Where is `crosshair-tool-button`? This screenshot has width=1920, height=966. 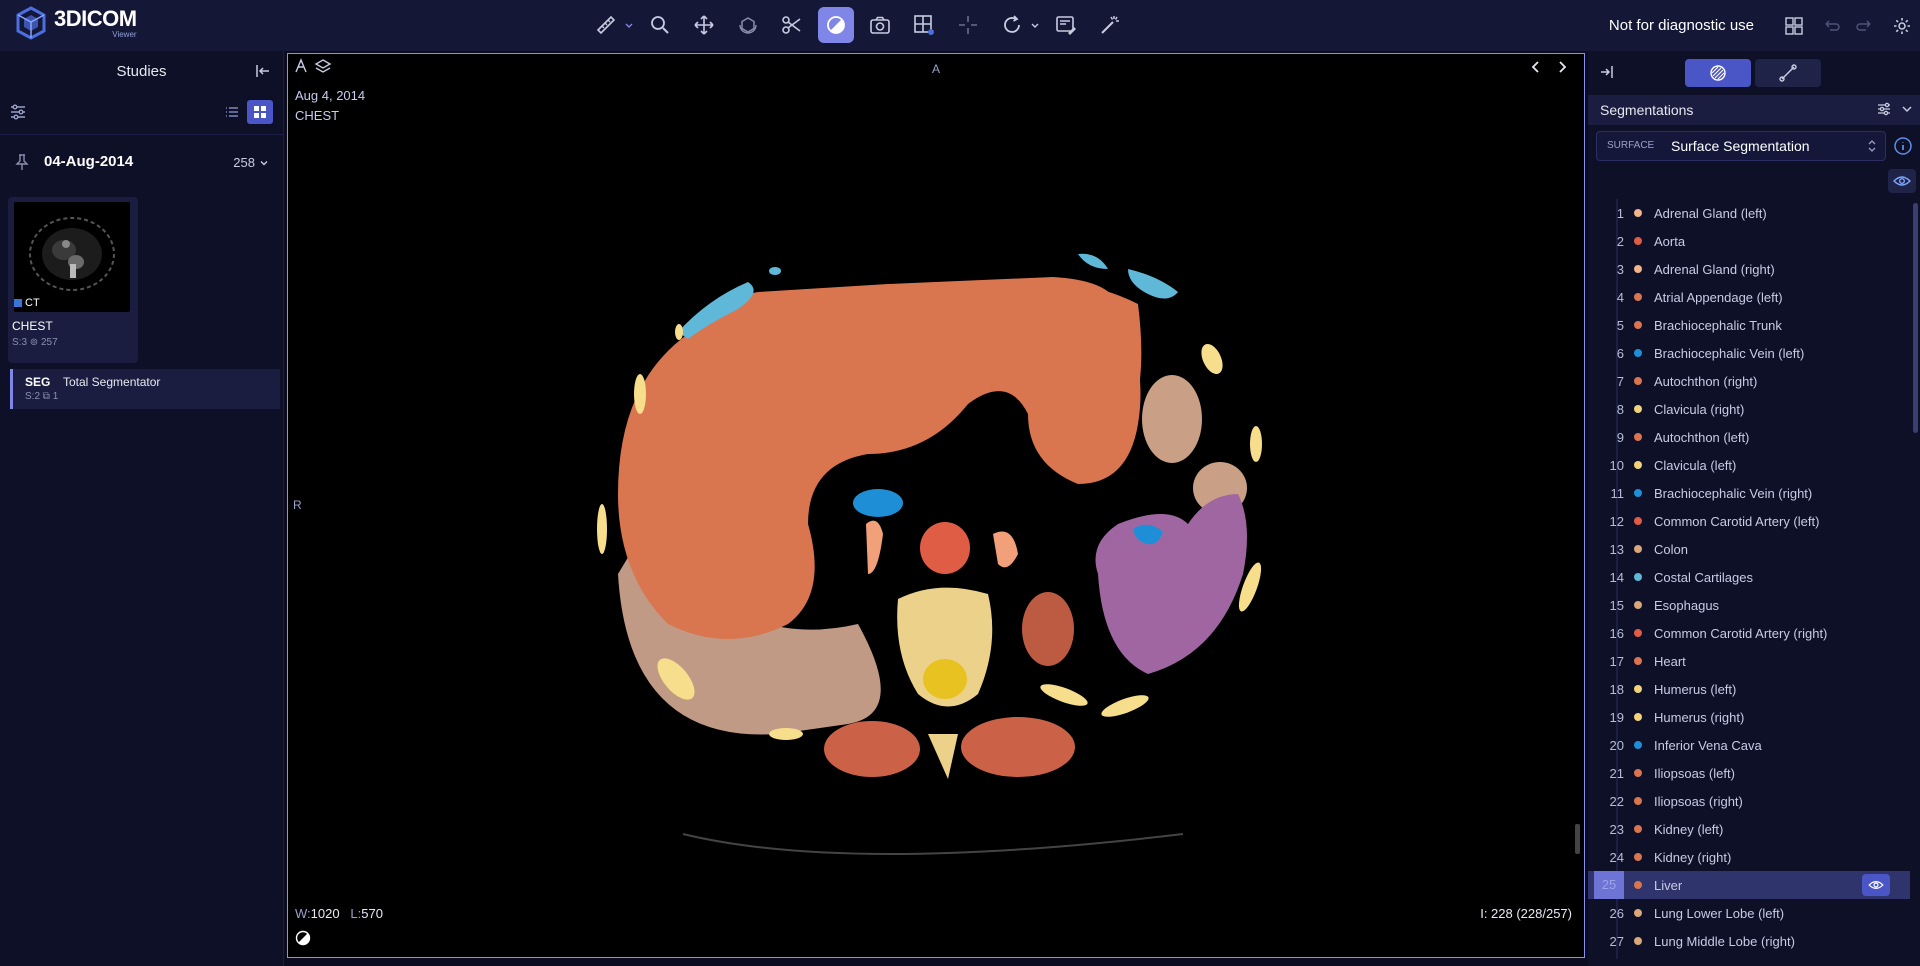 crosshair-tool-button is located at coordinates (968, 25).